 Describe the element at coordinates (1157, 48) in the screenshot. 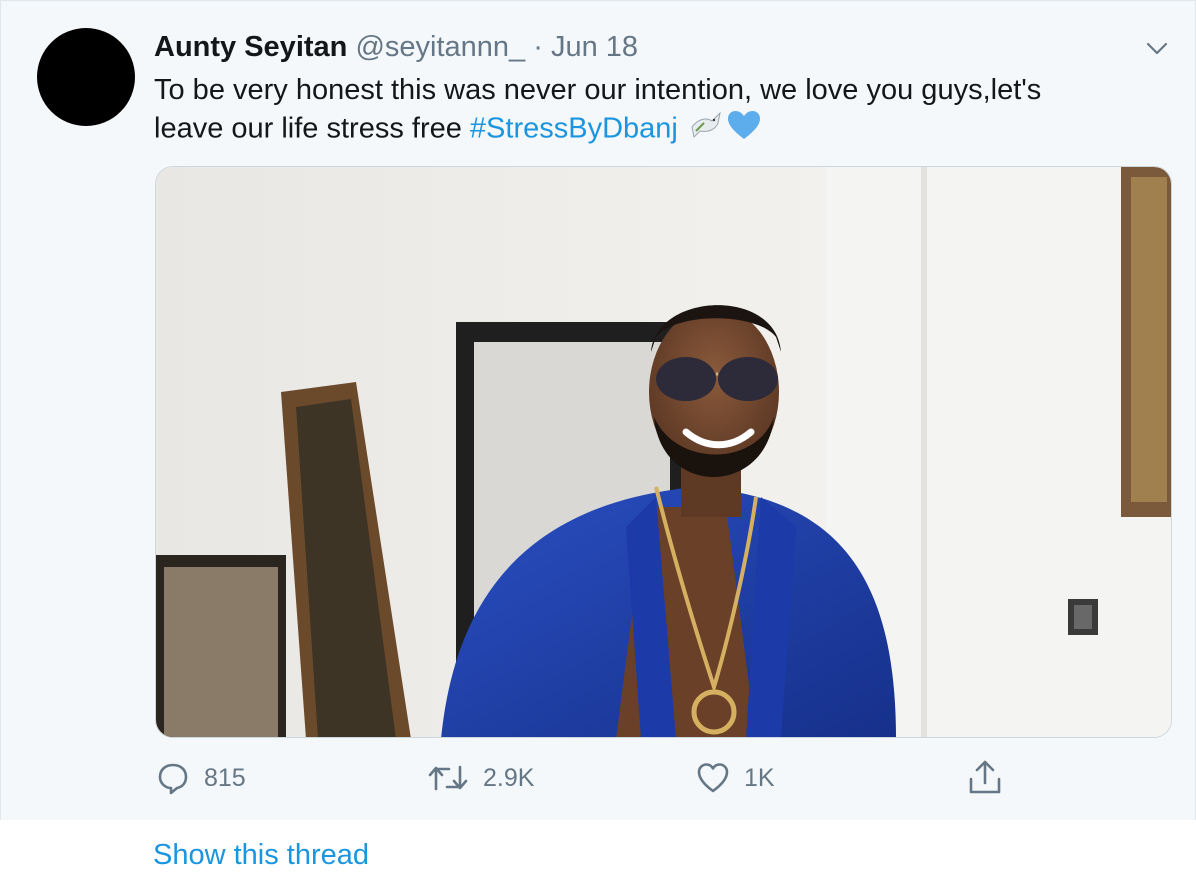

I see `chevron-down-icon` at that location.